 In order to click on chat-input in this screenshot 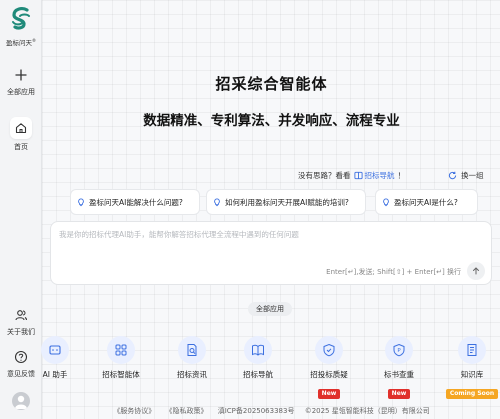, I will do `click(269, 239)`.